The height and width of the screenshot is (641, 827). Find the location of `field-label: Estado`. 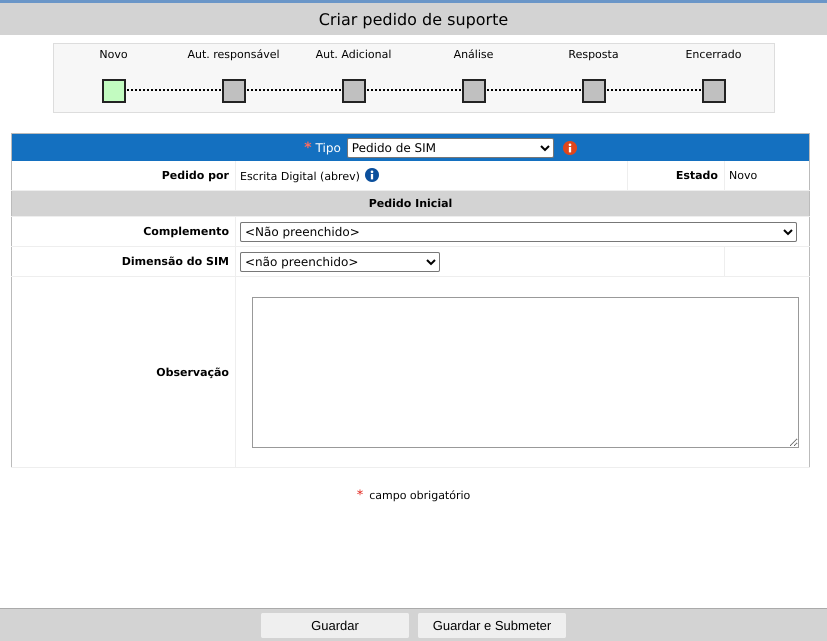

field-label: Estado is located at coordinates (697, 175).